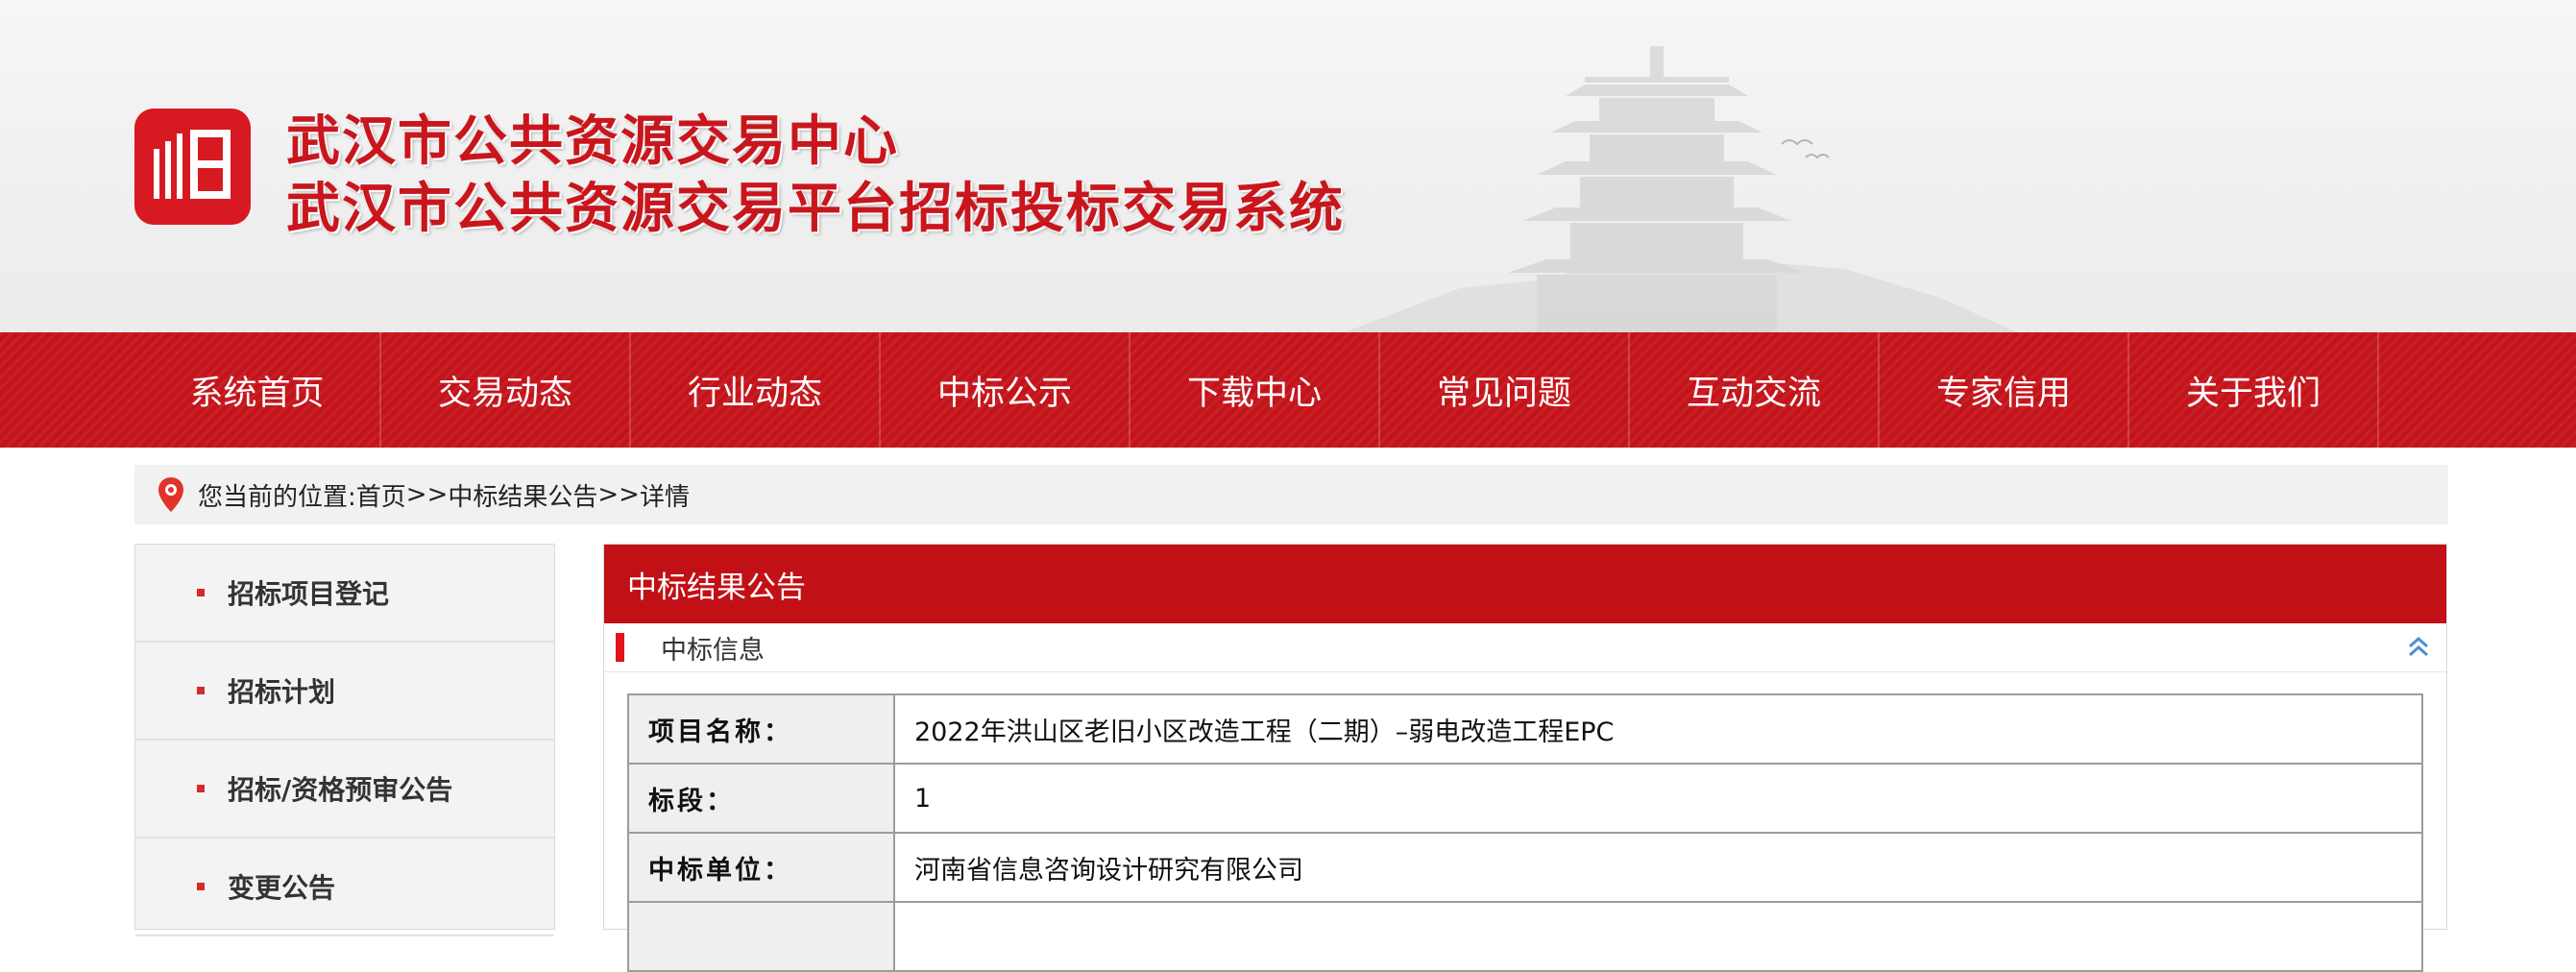 Image resolution: width=2576 pixels, height=972 pixels. What do you see at coordinates (756, 390) in the screenshot?
I see `nav-industry-news: 行业动态` at bounding box center [756, 390].